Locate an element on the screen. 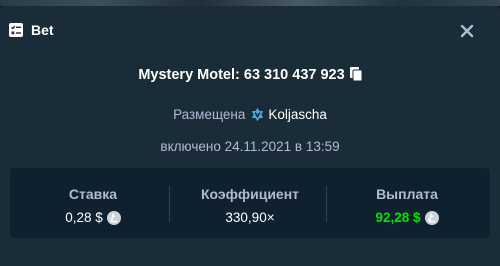  stat-payout: Выплата 92,28 $ is located at coordinates (407, 203).